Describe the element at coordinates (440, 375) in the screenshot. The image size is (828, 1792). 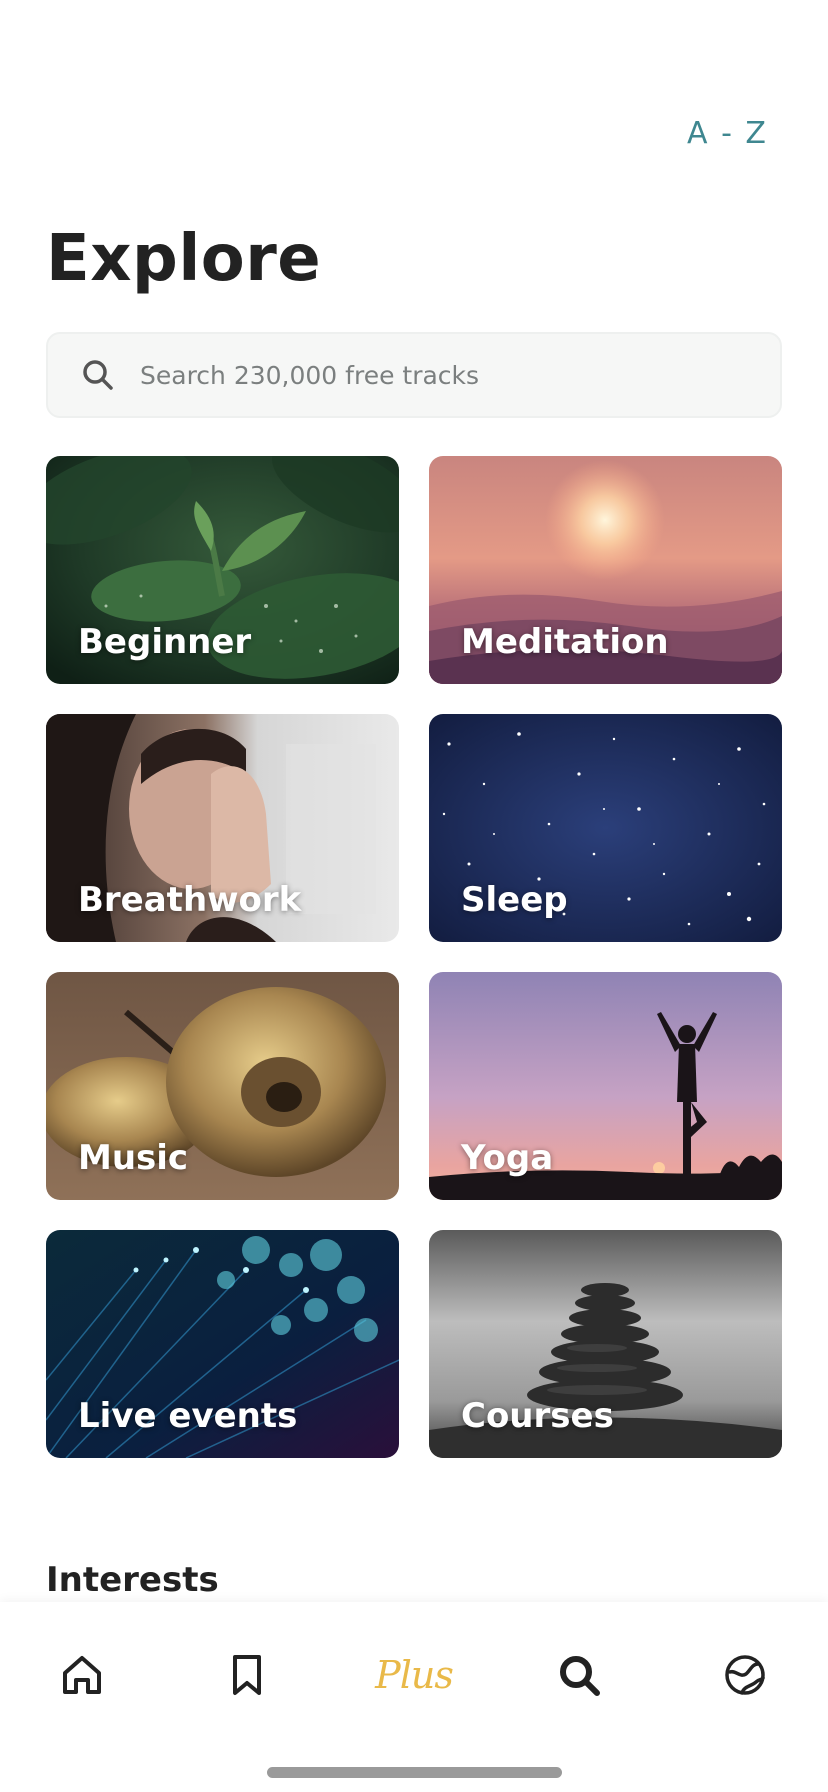
I see `search-input` at that location.